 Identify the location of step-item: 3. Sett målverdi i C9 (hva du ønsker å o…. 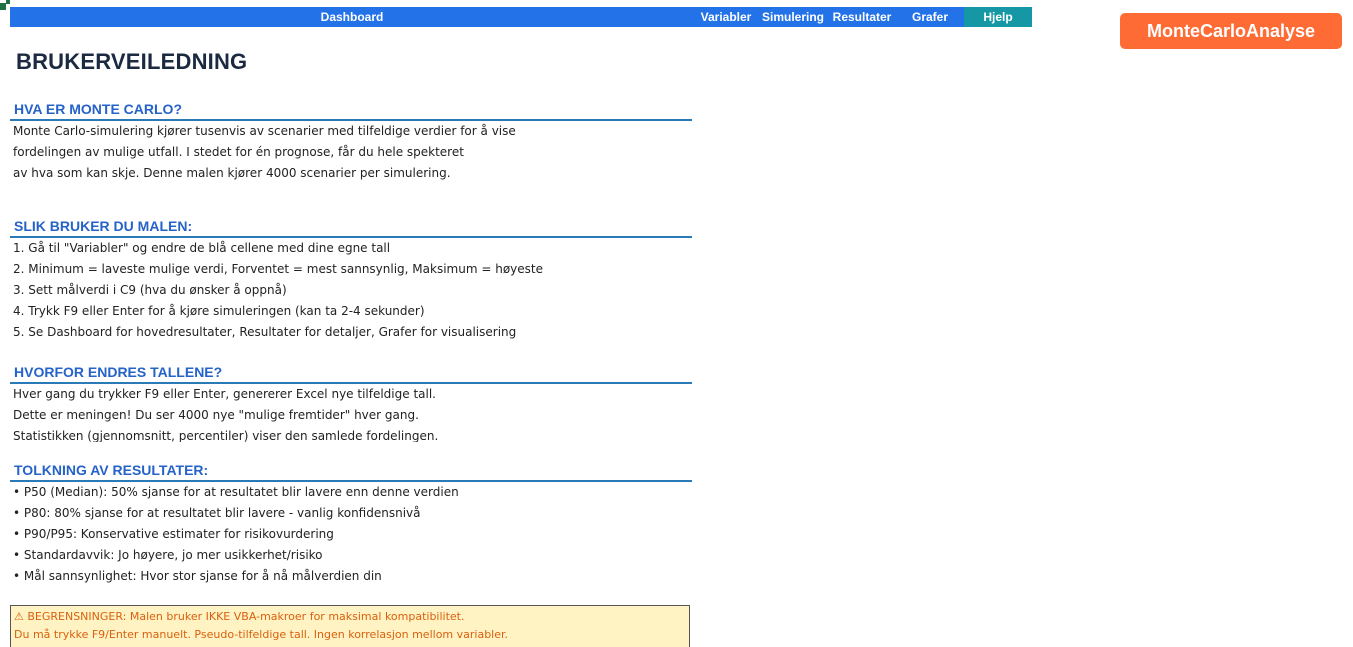
(150, 290).